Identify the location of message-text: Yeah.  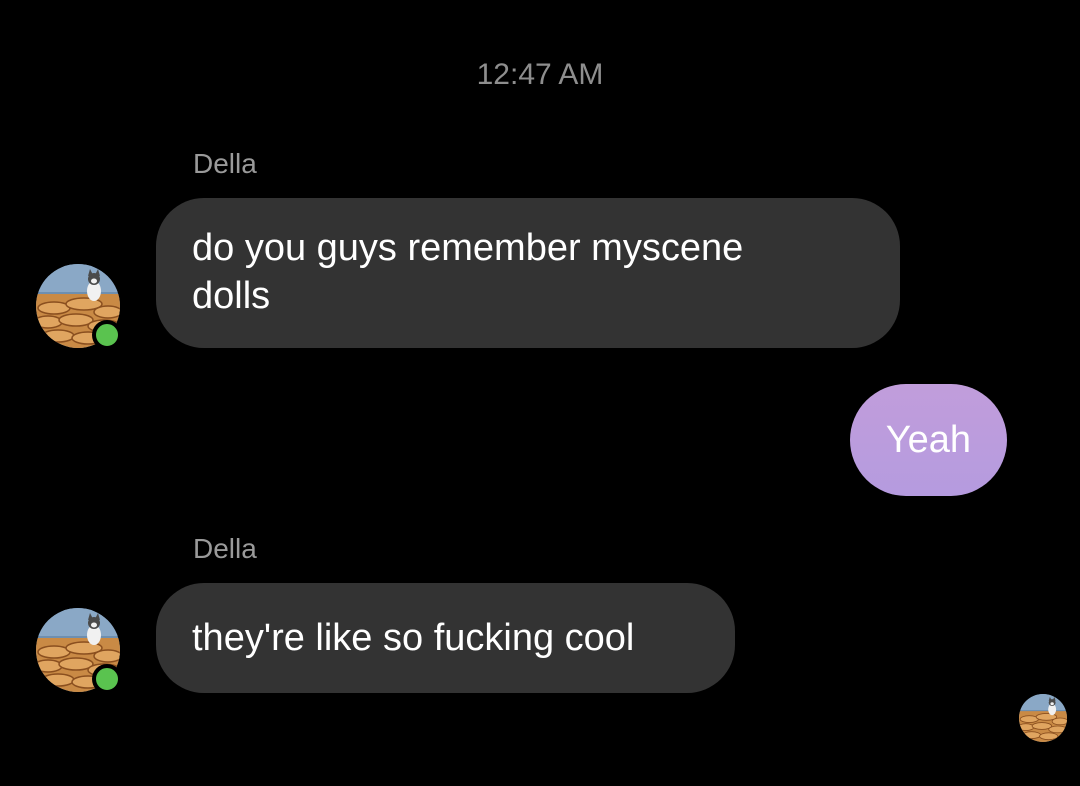
(928, 440).